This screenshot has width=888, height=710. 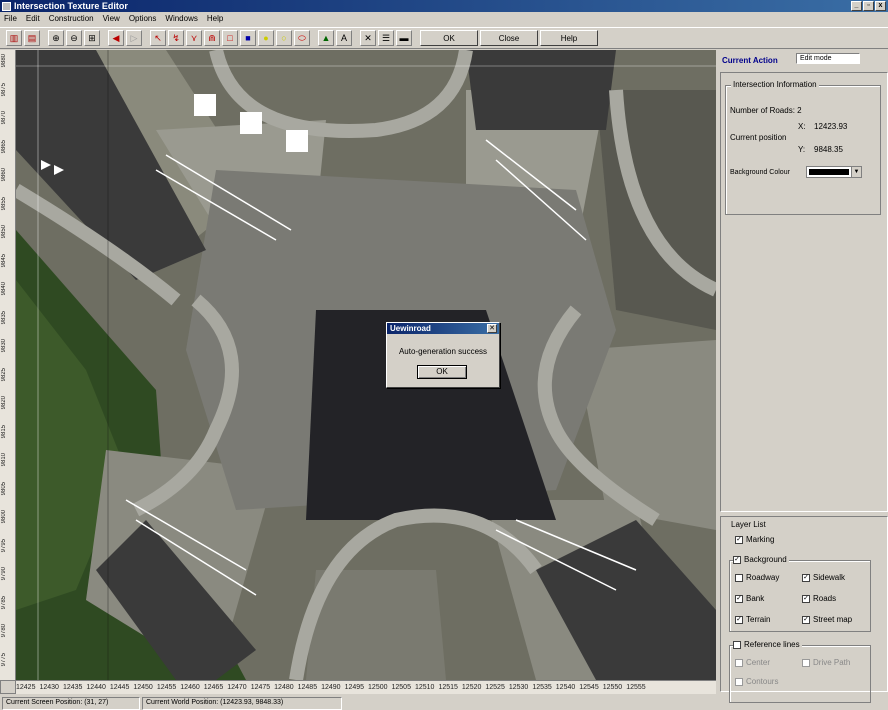 I want to click on zoom-in-icon: ⊕, so click(x=56, y=38).